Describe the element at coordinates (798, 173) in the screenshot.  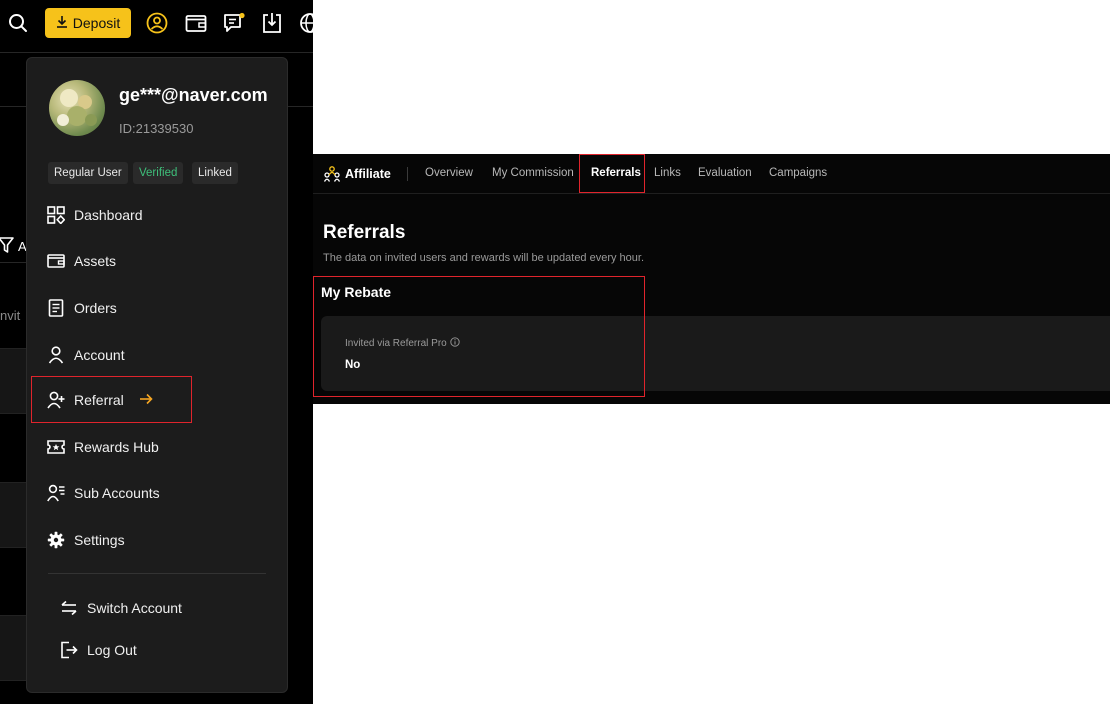
I see `tab-campaigns: Campaigns` at that location.